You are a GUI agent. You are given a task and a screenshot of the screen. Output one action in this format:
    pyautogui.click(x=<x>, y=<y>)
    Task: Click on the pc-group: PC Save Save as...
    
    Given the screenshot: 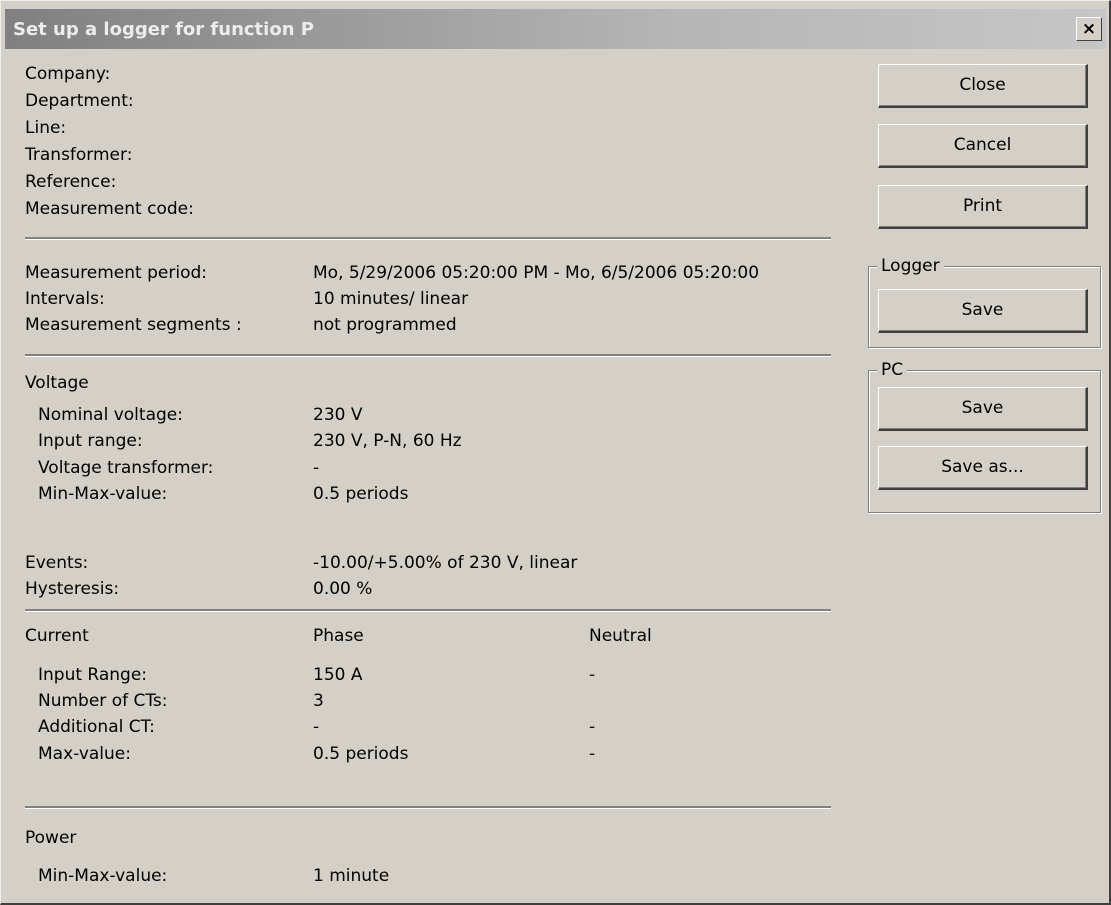 What is the action you would take?
    pyautogui.click(x=984, y=436)
    